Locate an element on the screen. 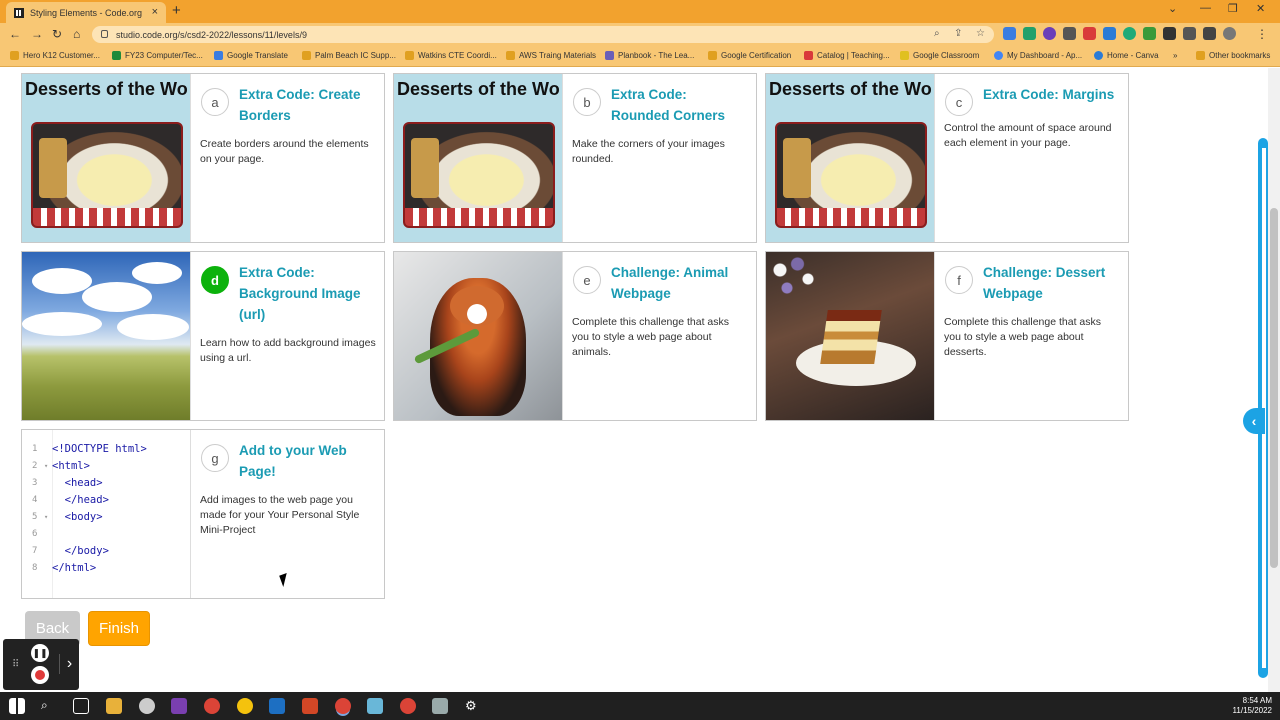  code-line: 1 <!DOCTYPE html> is located at coordinates (89, 448).